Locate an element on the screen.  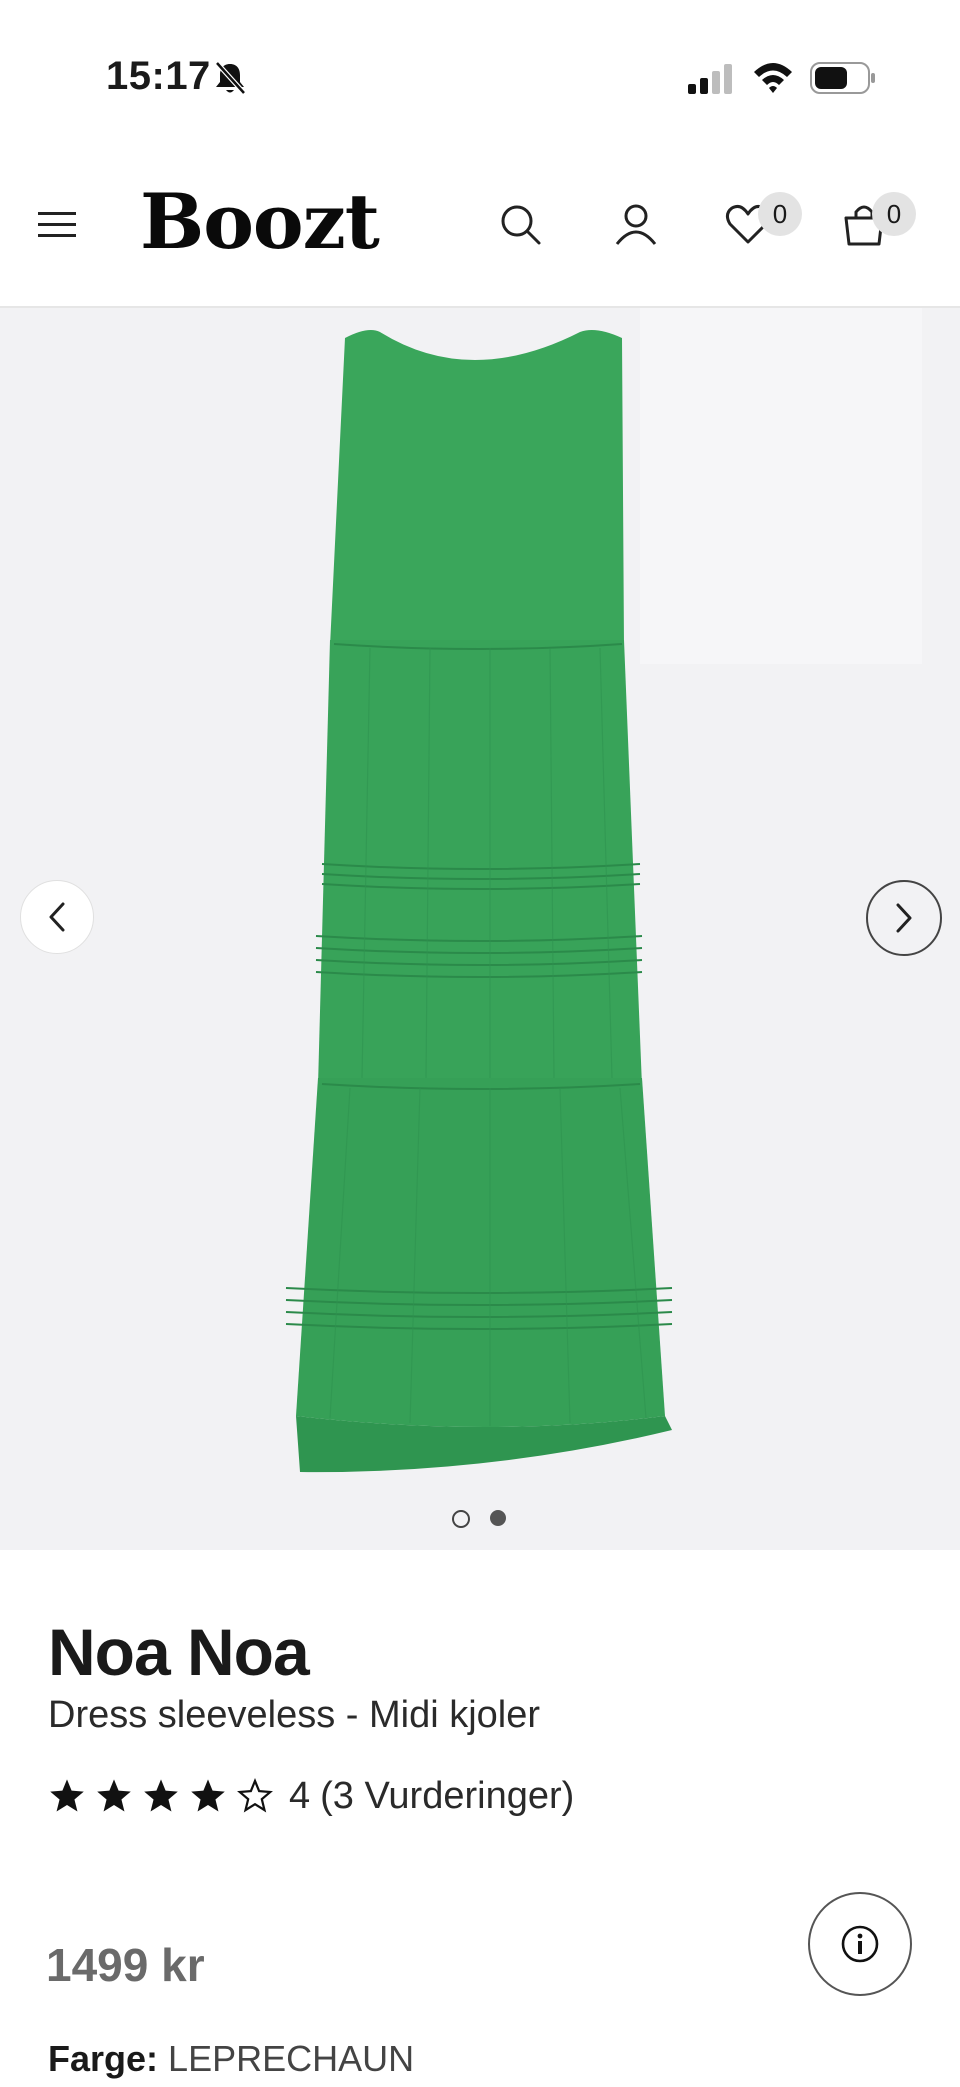
bell-off-icon is located at coordinates (230, 78).